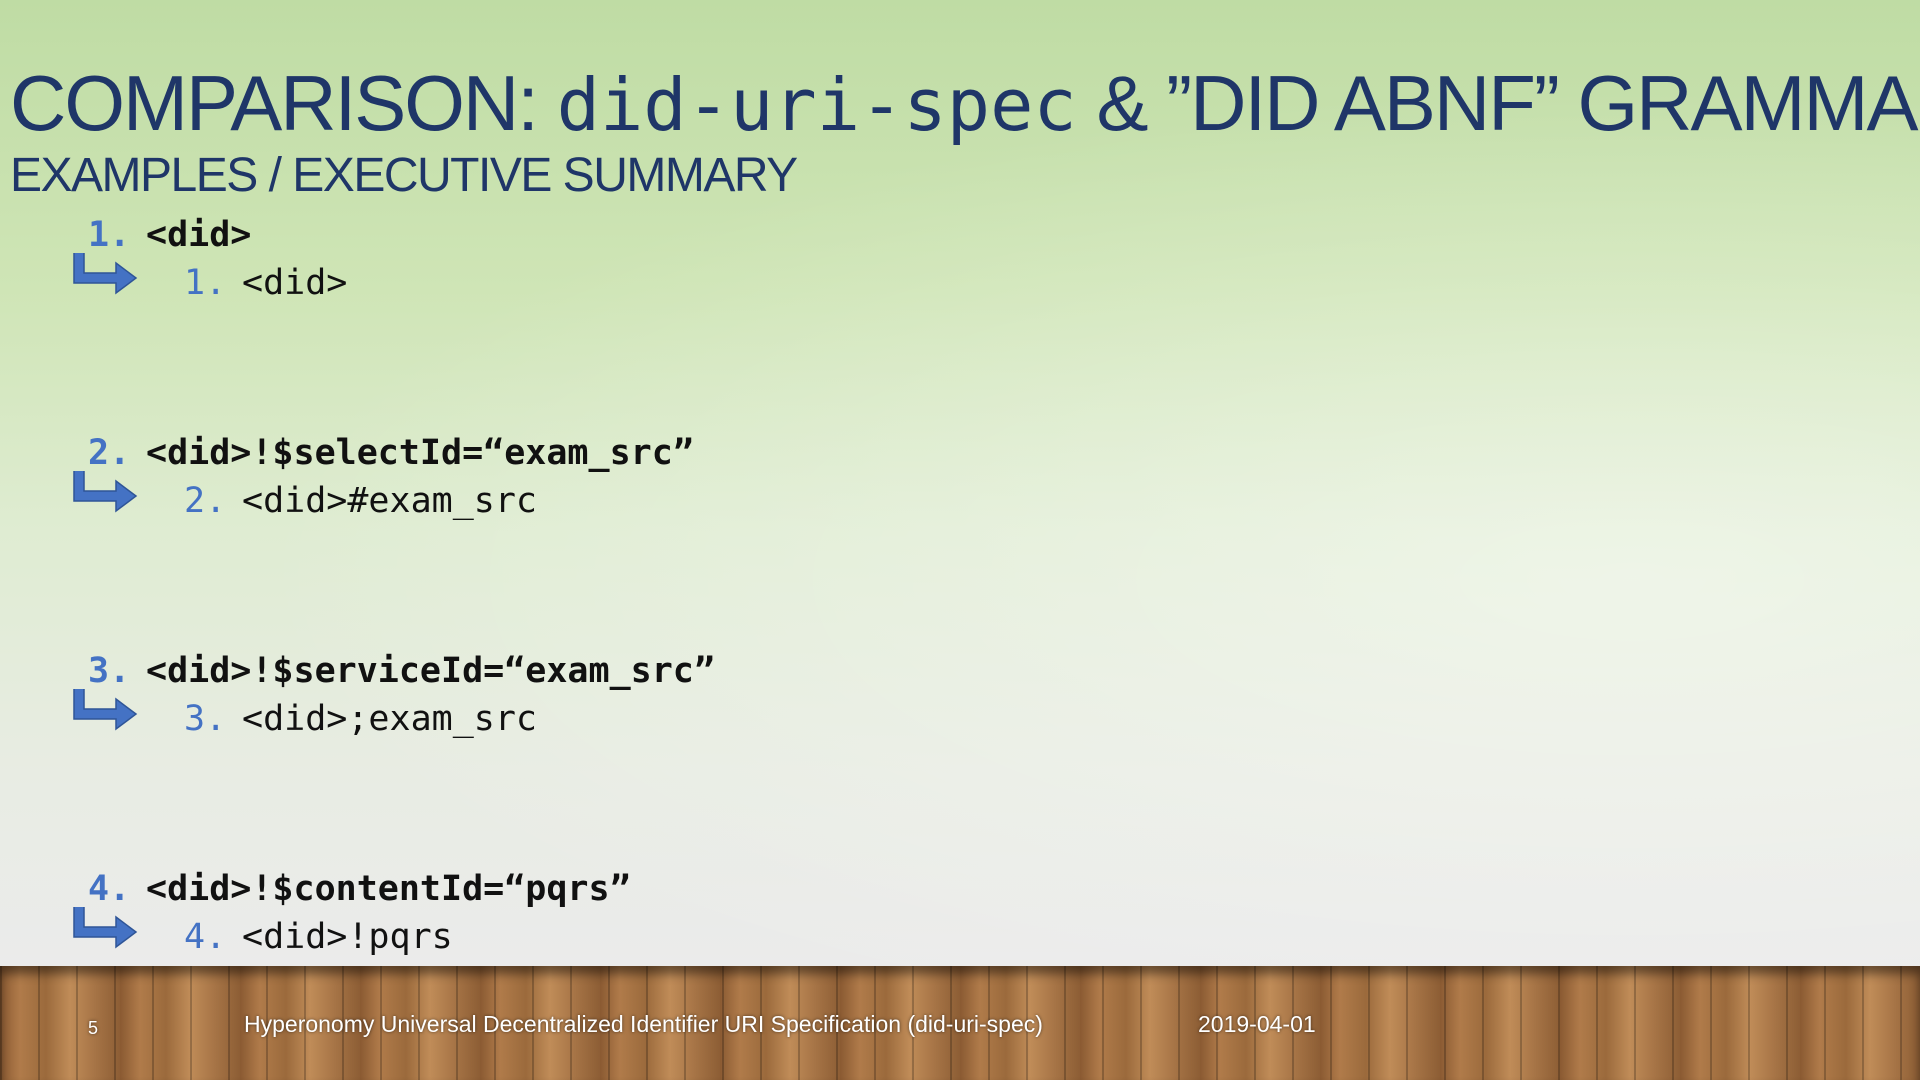 This screenshot has height=1080, width=1920. Describe the element at coordinates (93, 1028) in the screenshot. I see `slide-page-number: 5` at that location.